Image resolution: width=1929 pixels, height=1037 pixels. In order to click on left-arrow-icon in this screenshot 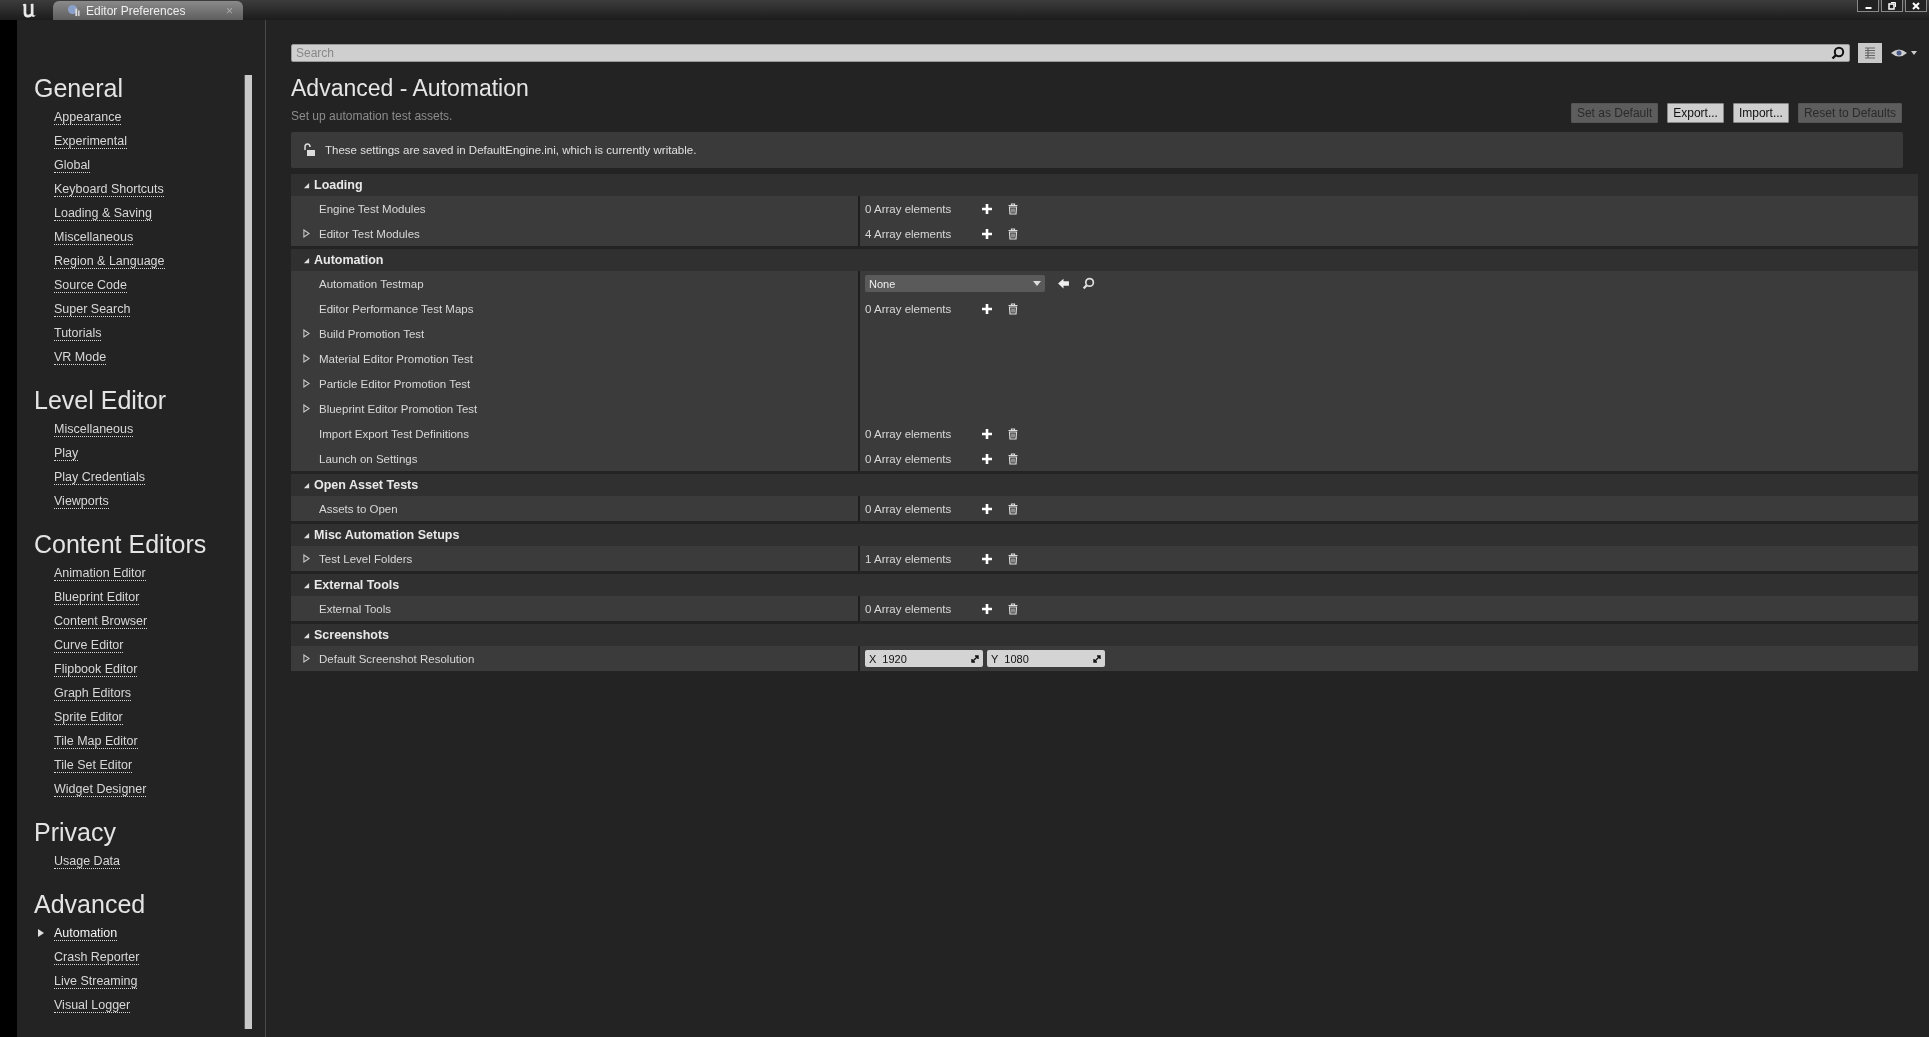, I will do `click(1063, 283)`.